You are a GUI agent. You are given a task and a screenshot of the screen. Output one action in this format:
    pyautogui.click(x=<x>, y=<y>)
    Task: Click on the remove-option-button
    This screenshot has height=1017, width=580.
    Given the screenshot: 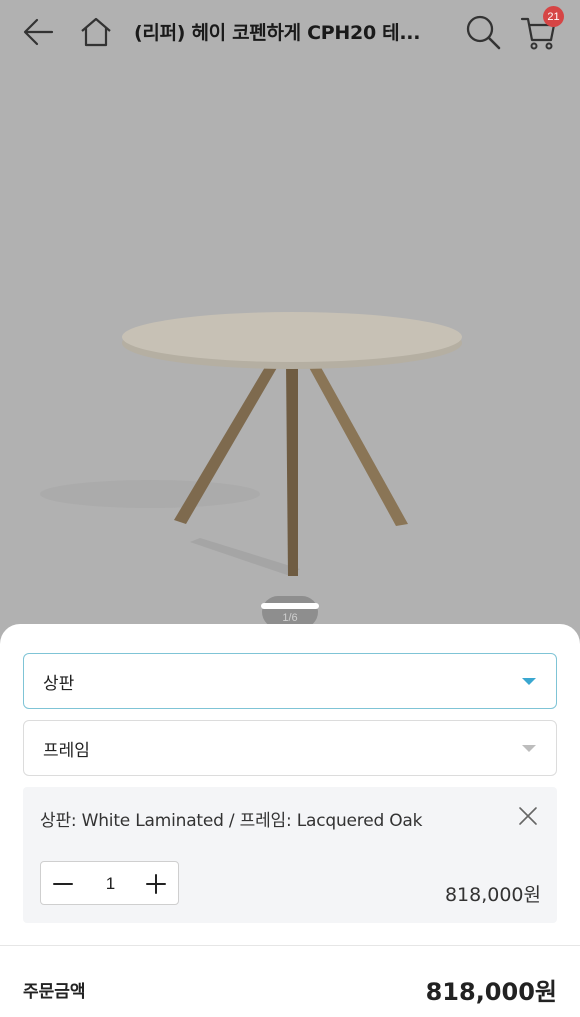 What is the action you would take?
    pyautogui.click(x=528, y=816)
    